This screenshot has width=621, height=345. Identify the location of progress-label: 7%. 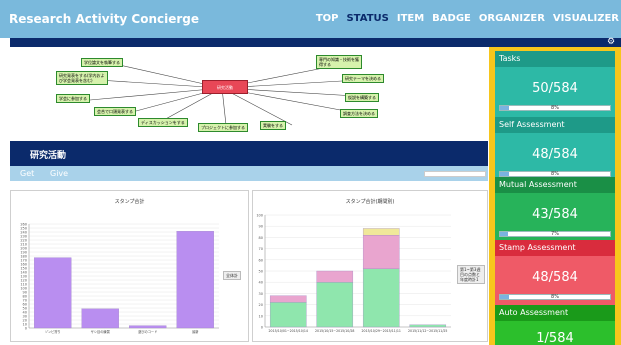
(555, 234).